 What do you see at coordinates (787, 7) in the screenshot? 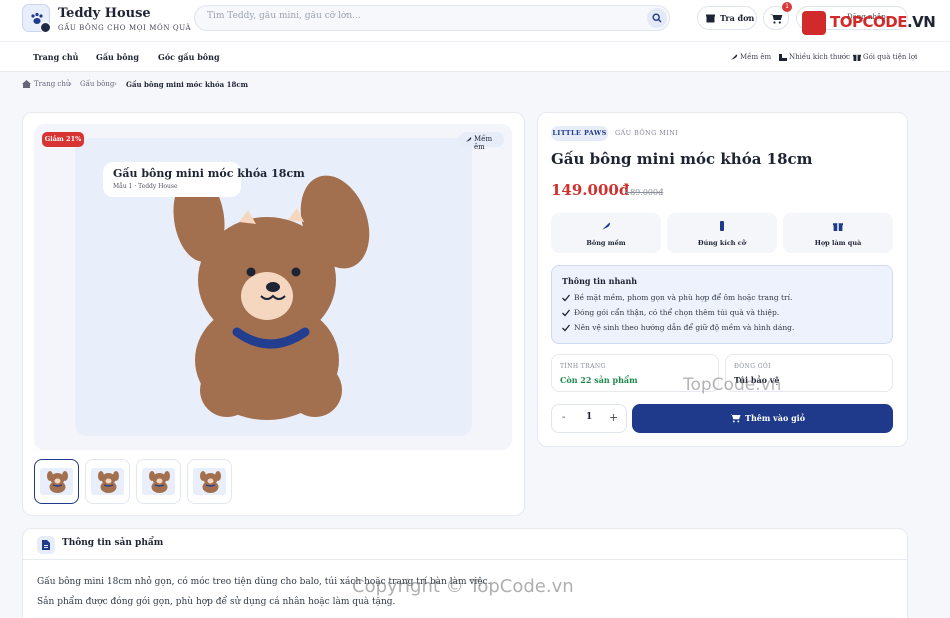
I see `cart-count-badge: 1` at bounding box center [787, 7].